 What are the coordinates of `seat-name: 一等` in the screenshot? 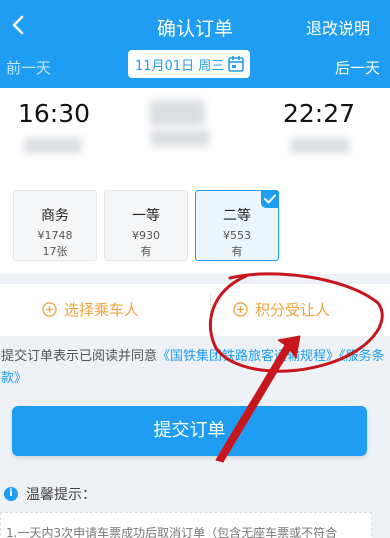 It's located at (146, 216).